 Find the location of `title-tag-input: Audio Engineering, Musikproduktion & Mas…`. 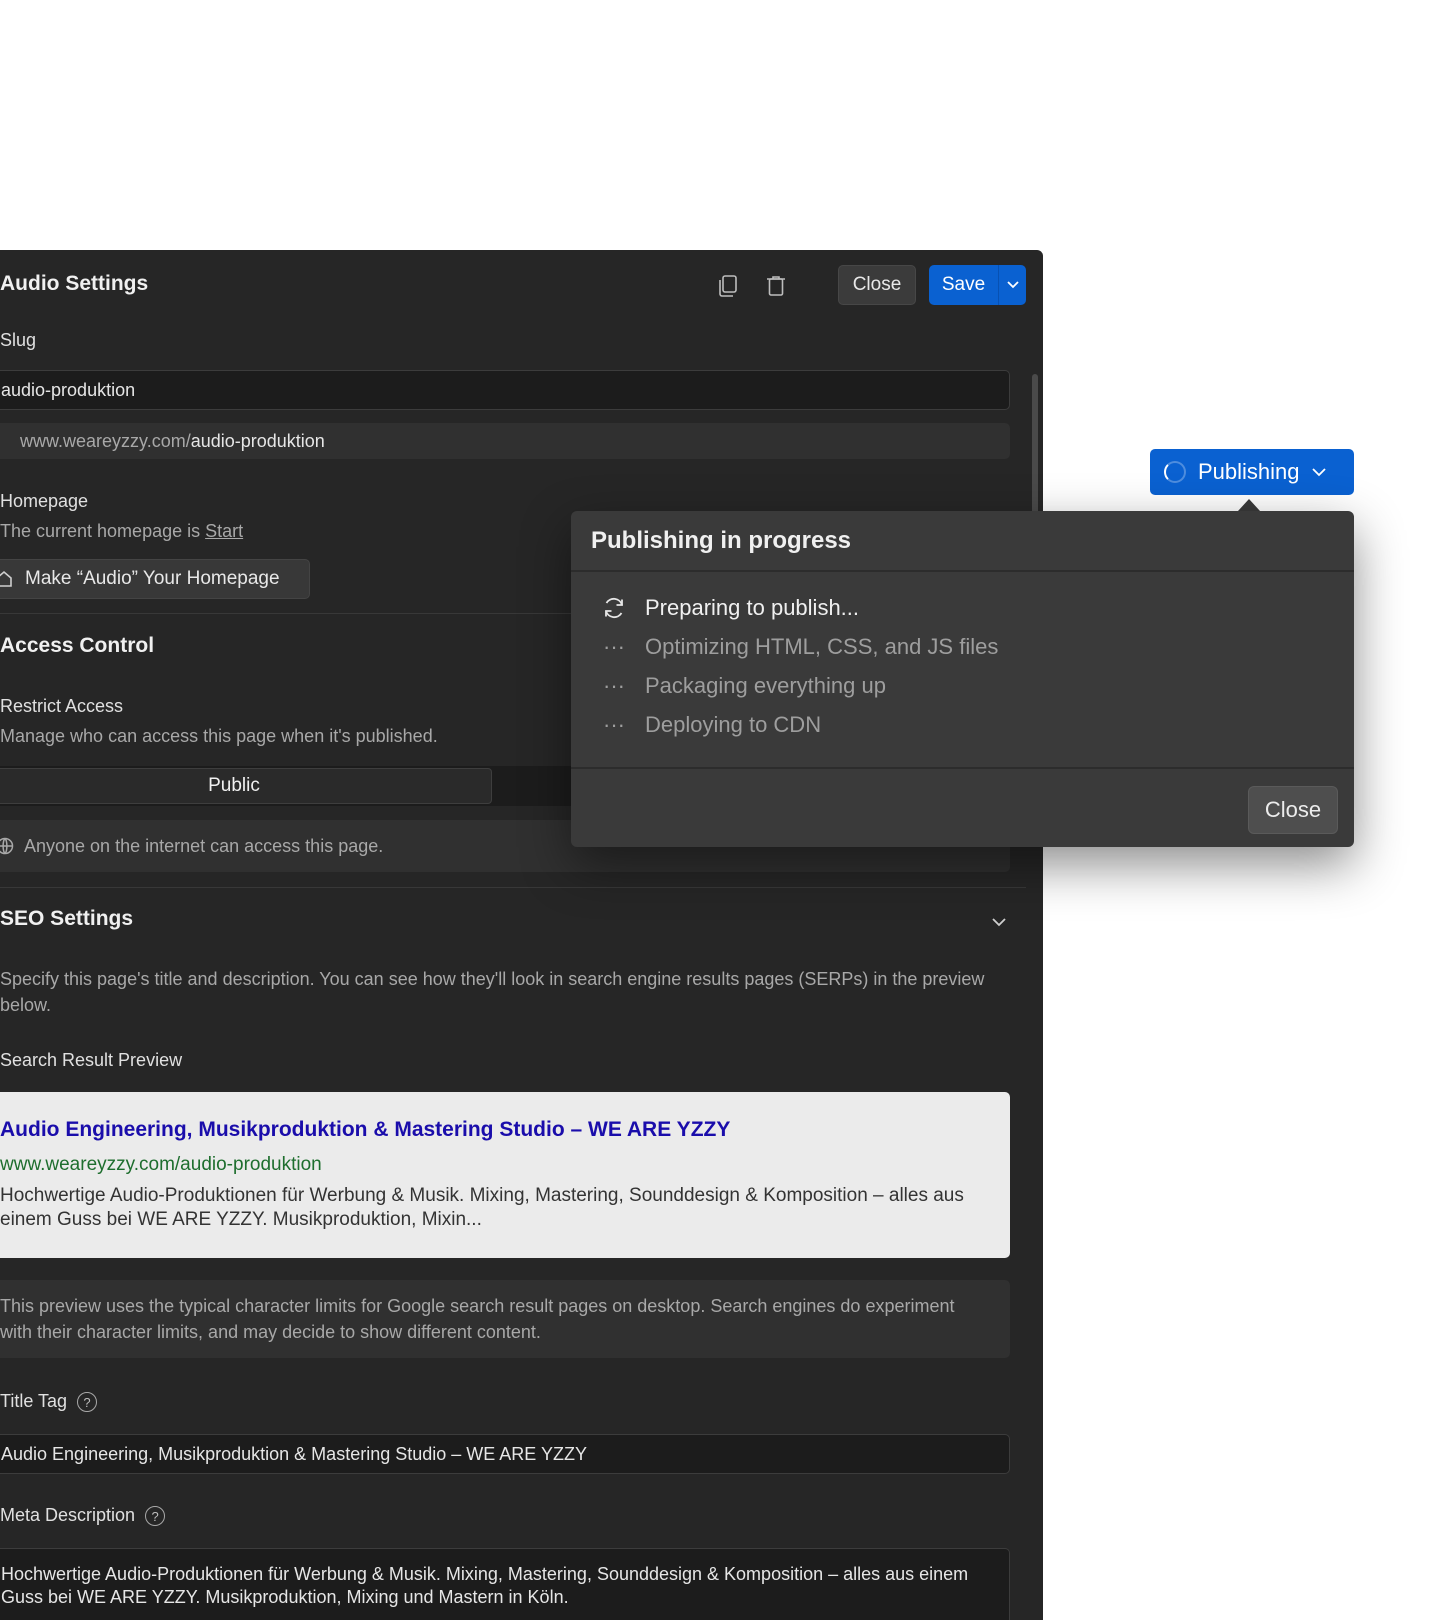

title-tag-input: Audio Engineering, Musikproduktion & Mas… is located at coordinates (505, 1454).